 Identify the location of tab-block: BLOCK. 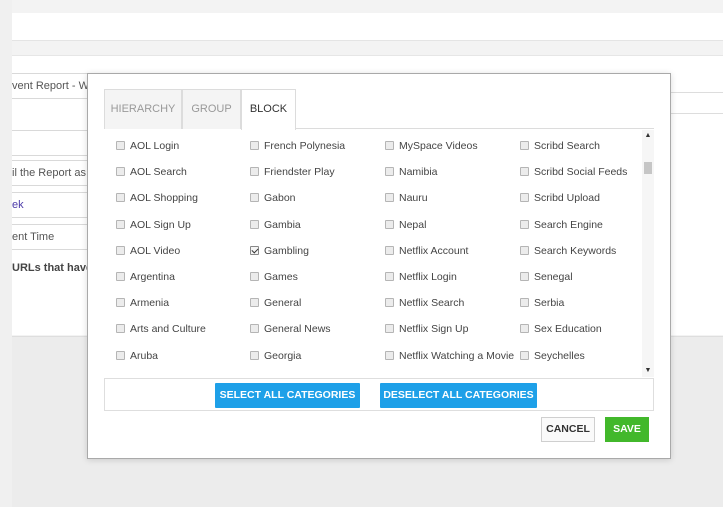
(268, 109).